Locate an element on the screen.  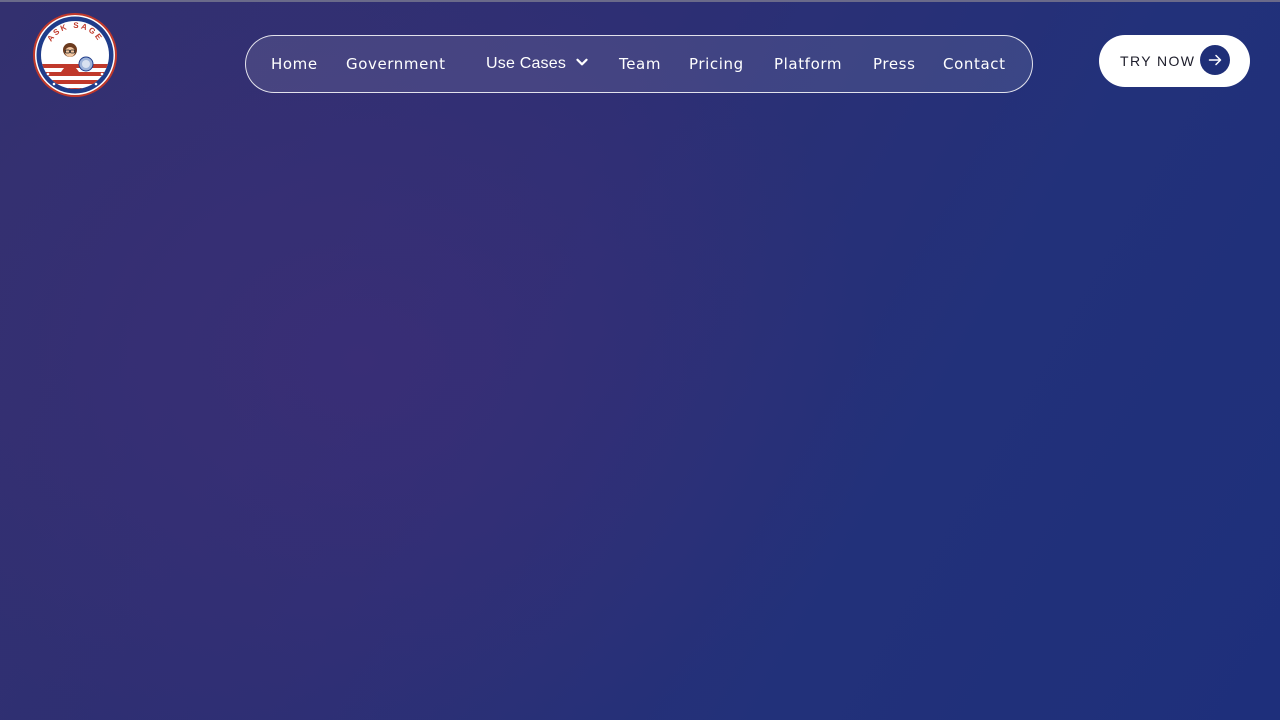
ask-sage-seal-logo: ASK SAGE is located at coordinates (75, 55).